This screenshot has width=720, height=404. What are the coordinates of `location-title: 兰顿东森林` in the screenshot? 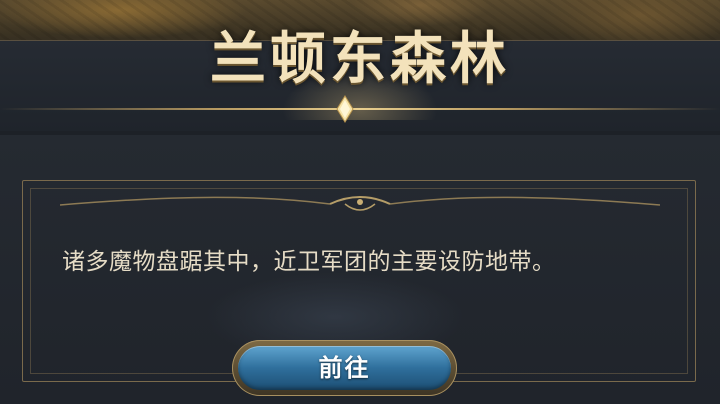 It's located at (360, 59).